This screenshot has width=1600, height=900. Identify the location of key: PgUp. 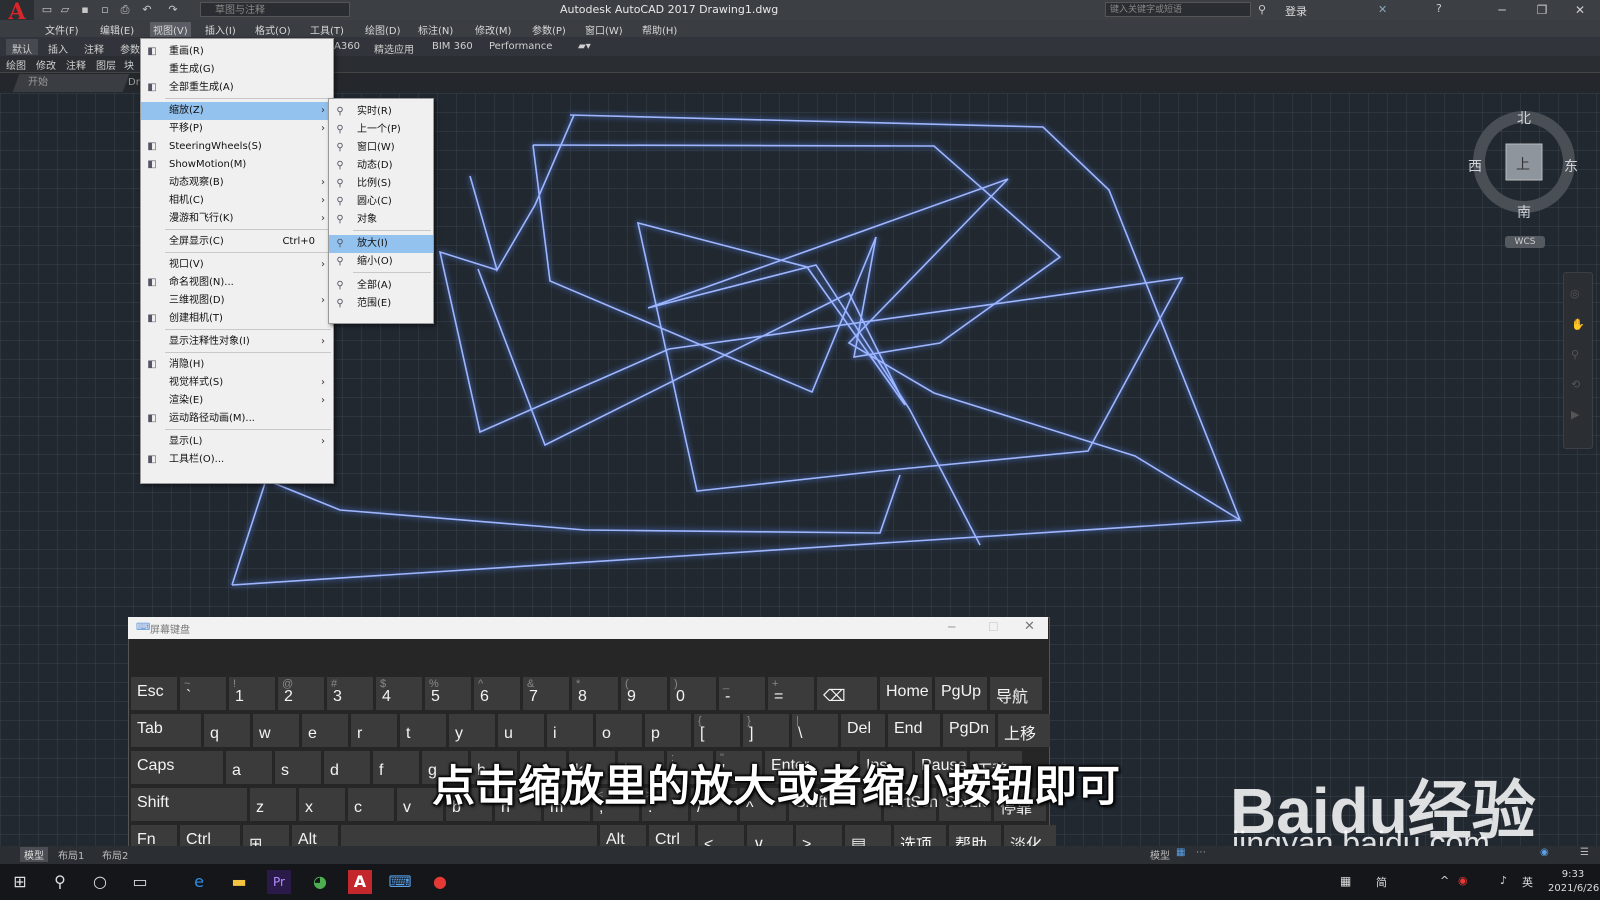
(961, 693).